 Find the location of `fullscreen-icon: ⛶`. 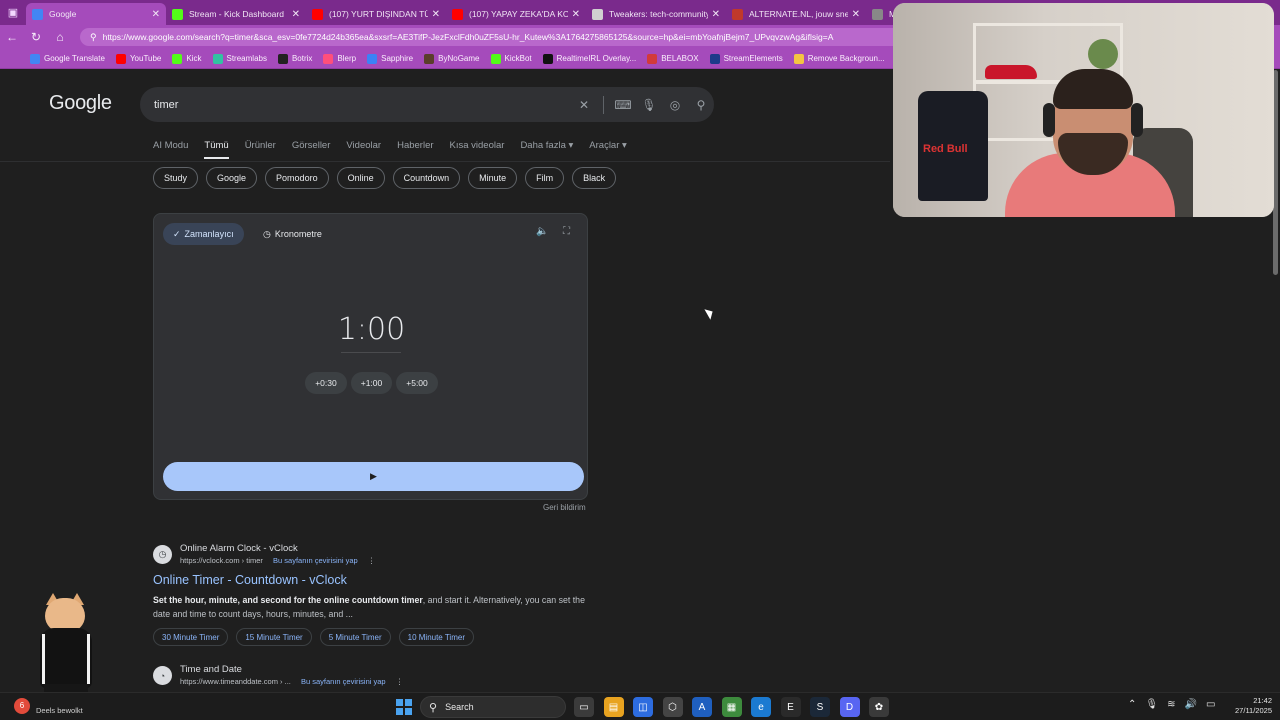

fullscreen-icon: ⛶ is located at coordinates (566, 231).